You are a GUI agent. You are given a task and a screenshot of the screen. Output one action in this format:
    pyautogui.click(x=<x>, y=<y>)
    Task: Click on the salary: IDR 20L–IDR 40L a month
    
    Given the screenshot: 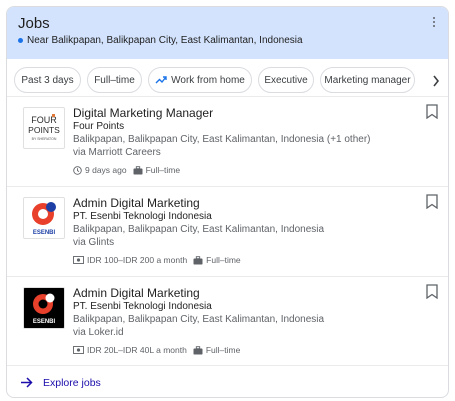 What is the action you would take?
    pyautogui.click(x=137, y=350)
    